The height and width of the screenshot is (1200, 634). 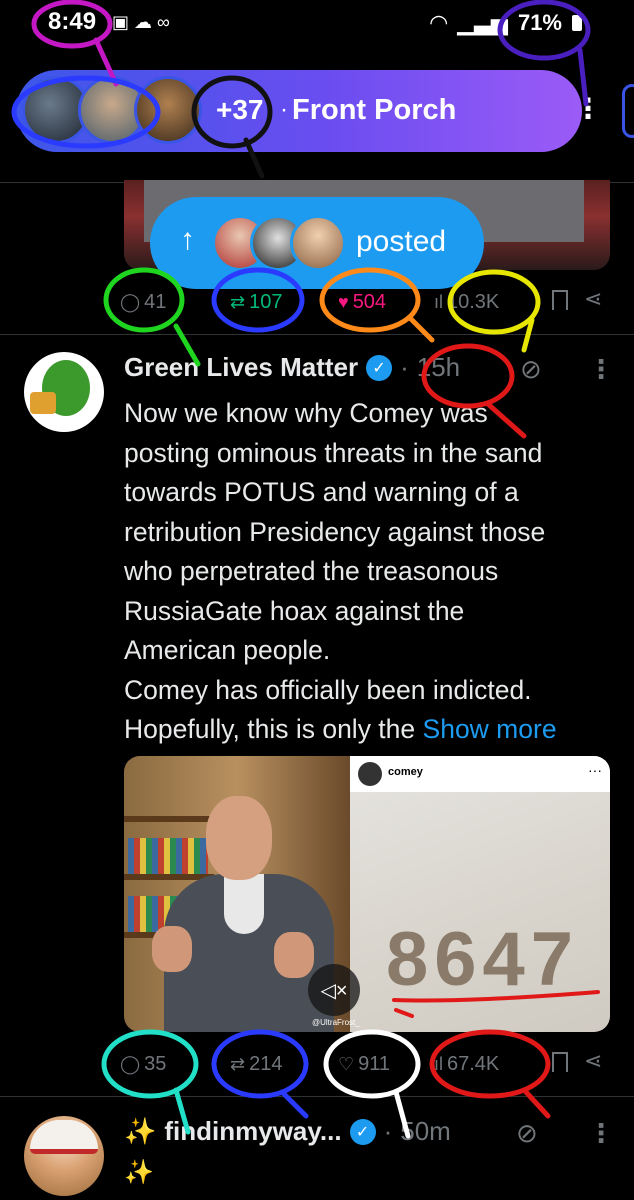 I want to click on annotation-tail, so click(x=528, y=335).